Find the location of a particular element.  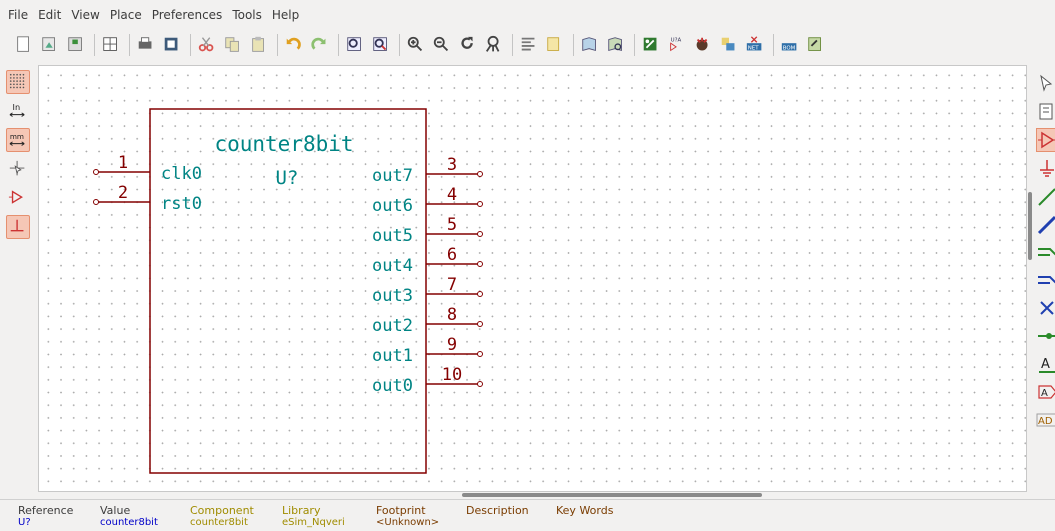

annotate-button is located at coordinates (651, 45).